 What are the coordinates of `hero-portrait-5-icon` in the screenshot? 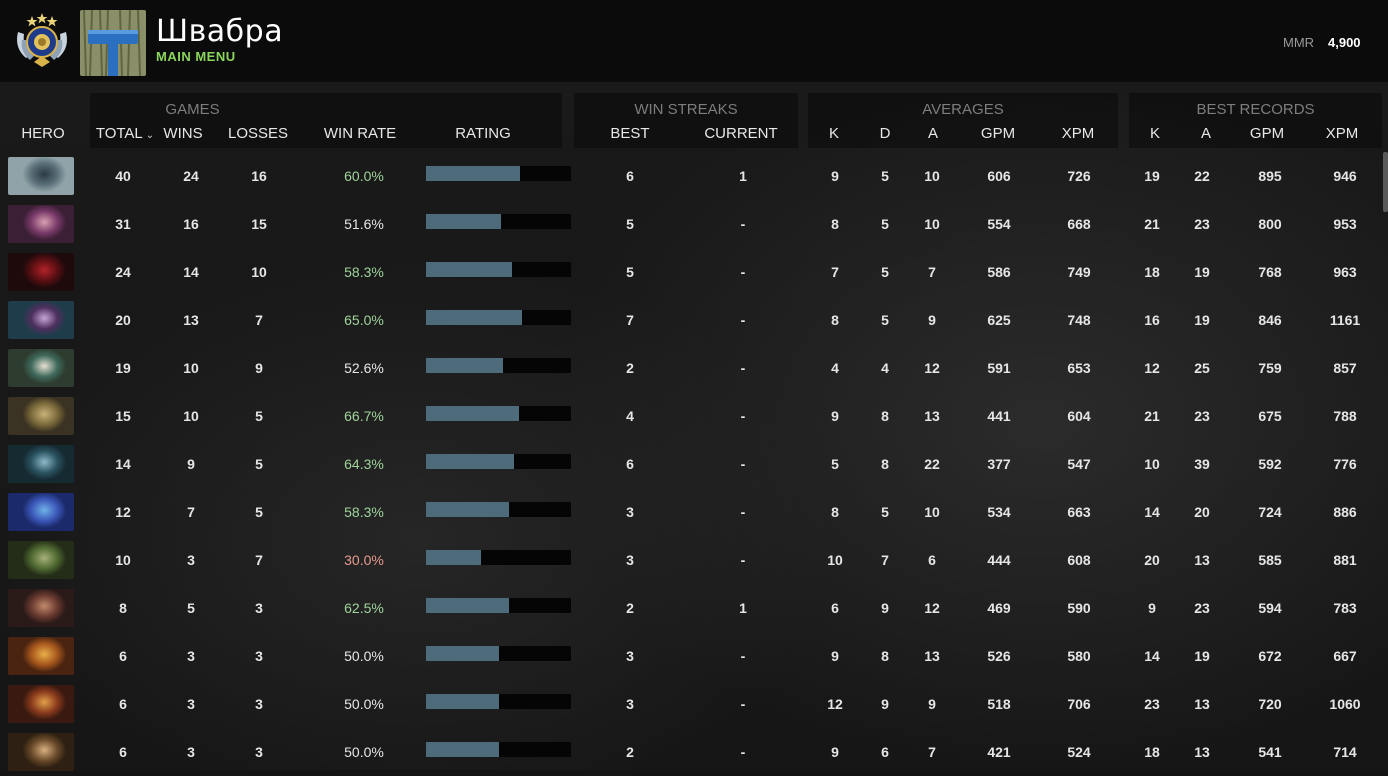 It's located at (41, 368).